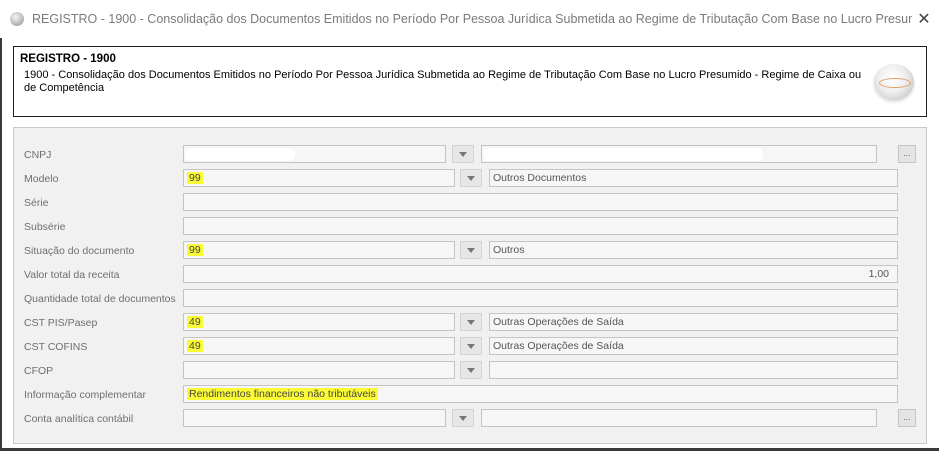 The image size is (939, 451). What do you see at coordinates (894, 82) in the screenshot?
I see `globe-logo-icon` at bounding box center [894, 82].